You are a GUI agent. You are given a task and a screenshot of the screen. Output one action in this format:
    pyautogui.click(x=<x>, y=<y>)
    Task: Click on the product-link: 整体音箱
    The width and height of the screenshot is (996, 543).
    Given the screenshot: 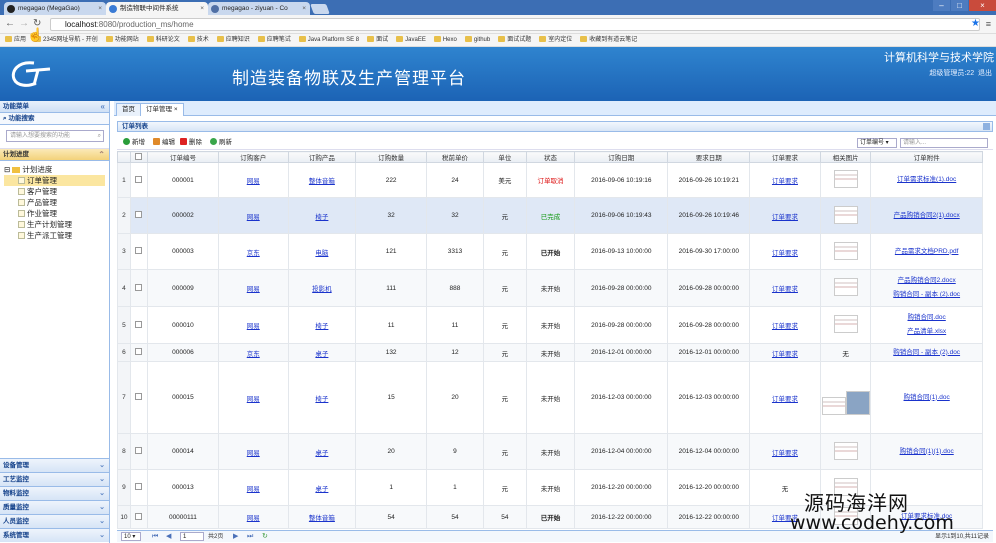 What is the action you would take?
    pyautogui.click(x=322, y=518)
    